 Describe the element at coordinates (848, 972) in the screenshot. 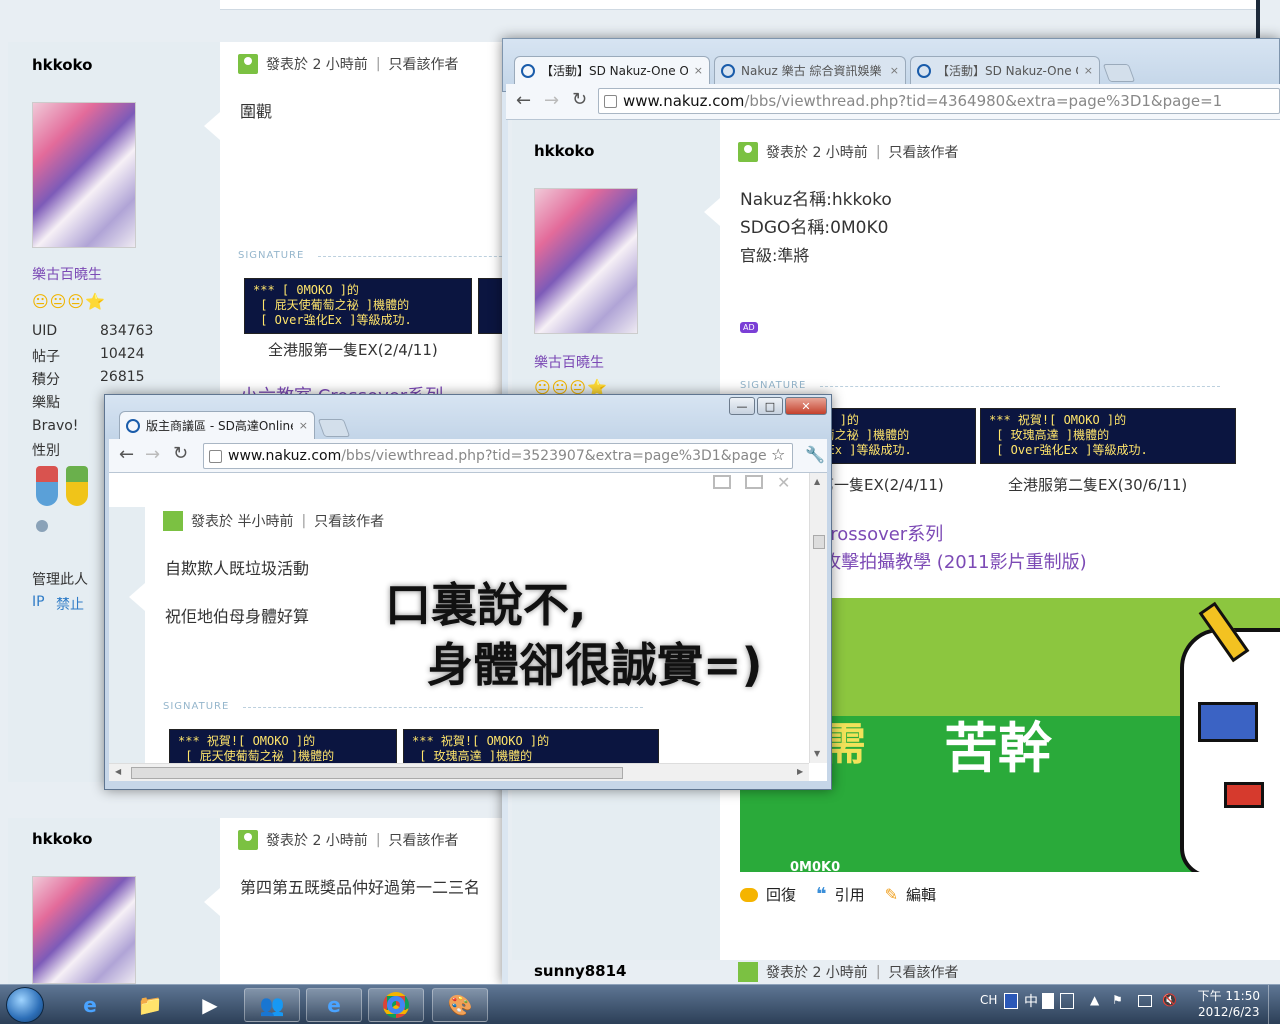

I see `next-post-meta: 發表於 2 小時前 | 只看該作者` at that location.